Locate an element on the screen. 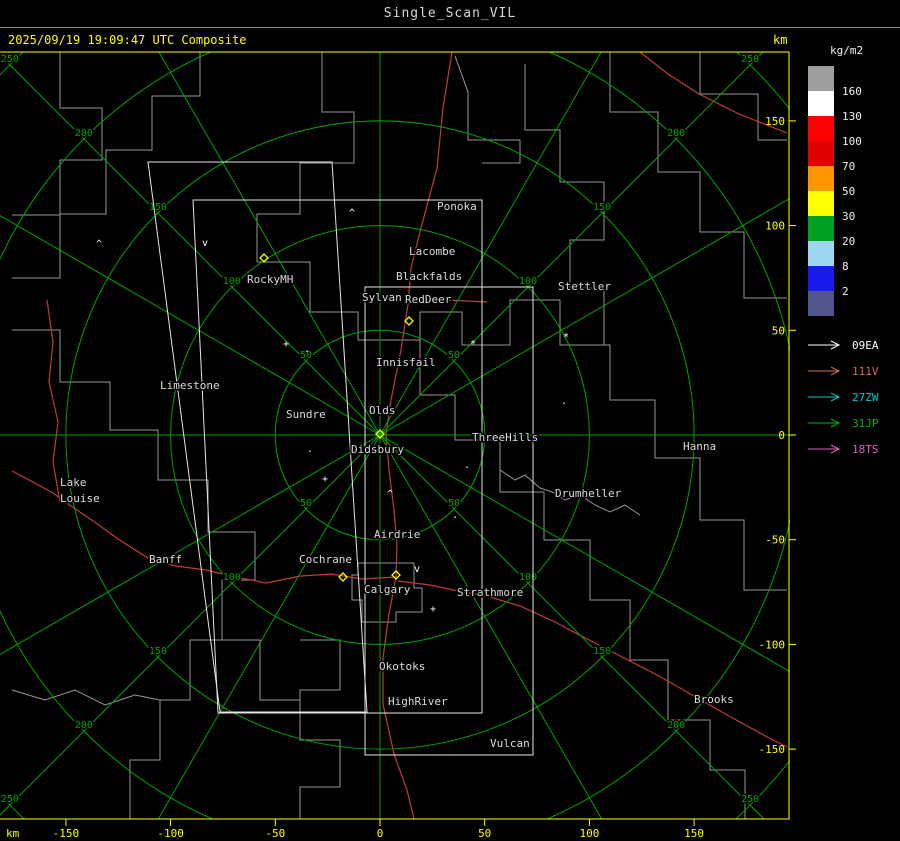 This screenshot has width=900, height=841. town-marker: * is located at coordinates (473, 344).